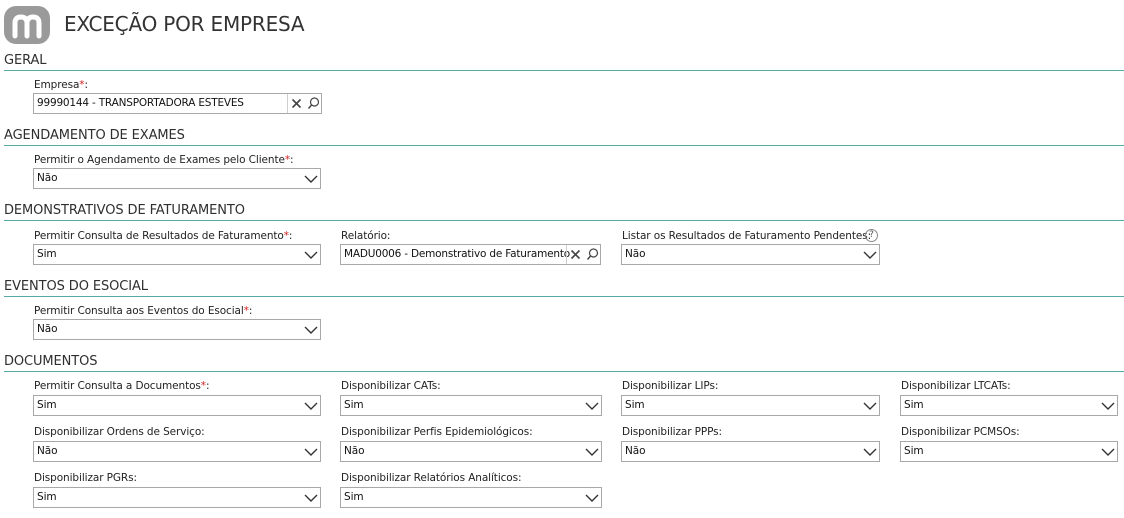 This screenshot has height=518, width=1124. Describe the element at coordinates (184, 24) in the screenshot. I see `page-title: EXCEÇÃO POR EMPRESA` at that location.